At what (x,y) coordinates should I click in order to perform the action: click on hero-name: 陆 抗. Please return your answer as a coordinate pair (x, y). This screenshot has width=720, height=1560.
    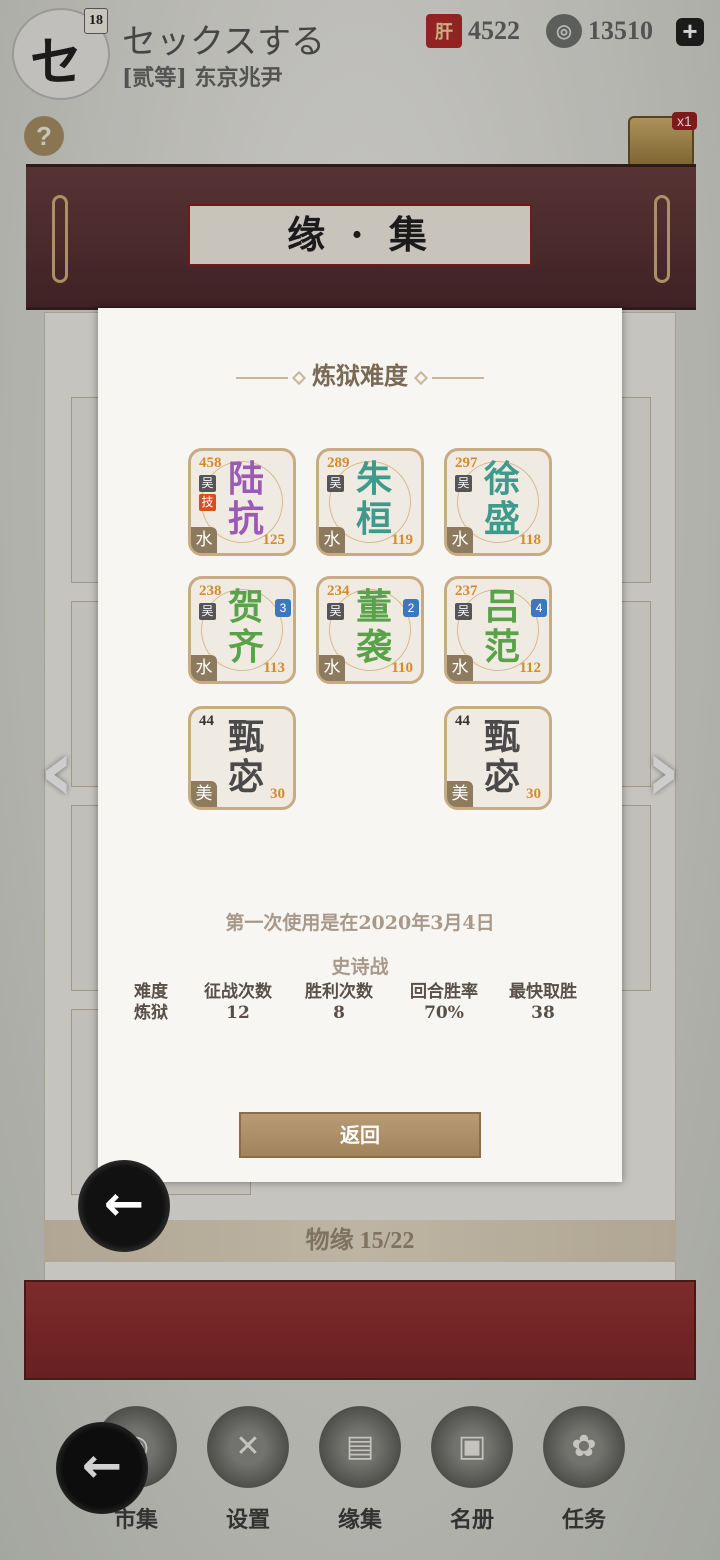
    Looking at the image, I should click on (246, 499).